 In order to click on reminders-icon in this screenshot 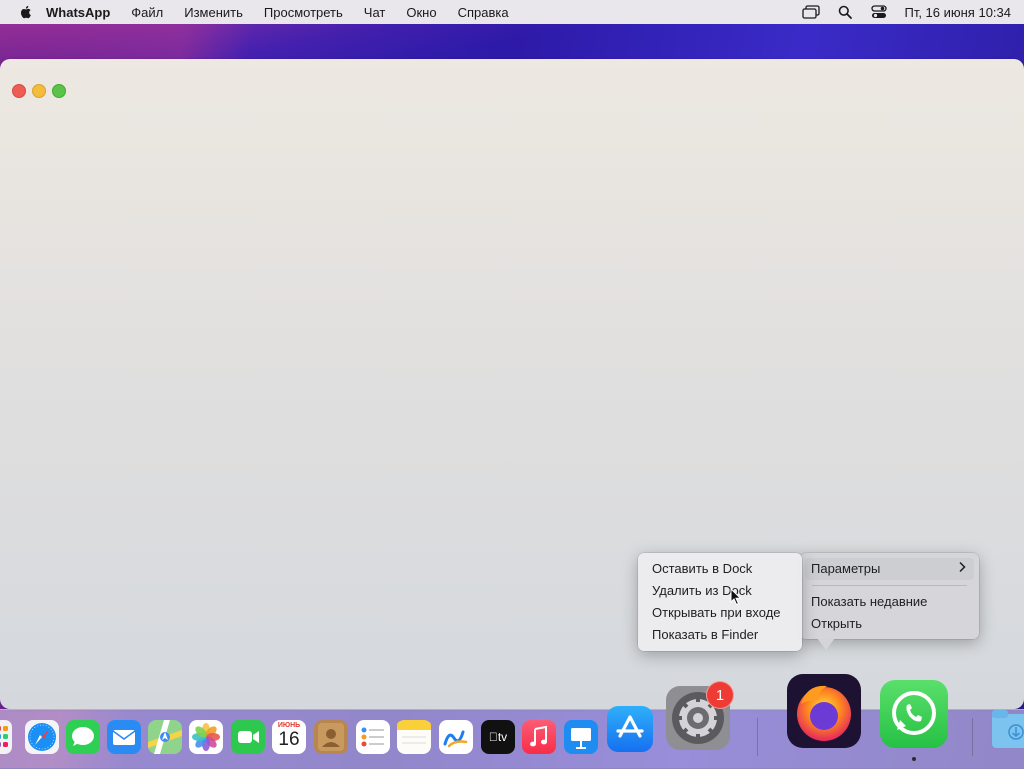, I will do `click(373, 737)`.